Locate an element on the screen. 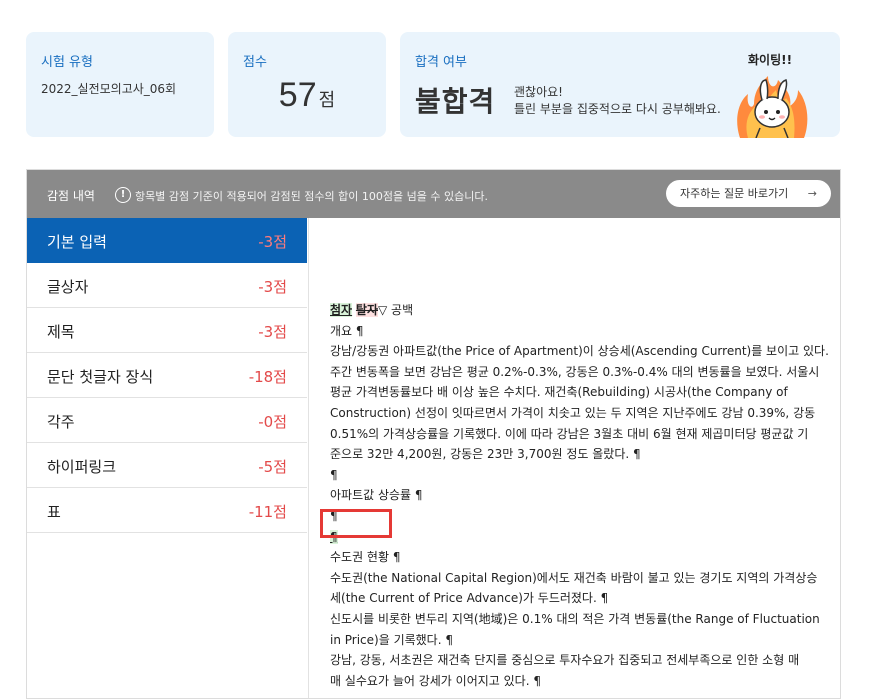 The height and width of the screenshot is (699, 890). doc-line: 개요 ¶ is located at coordinates (347, 330).